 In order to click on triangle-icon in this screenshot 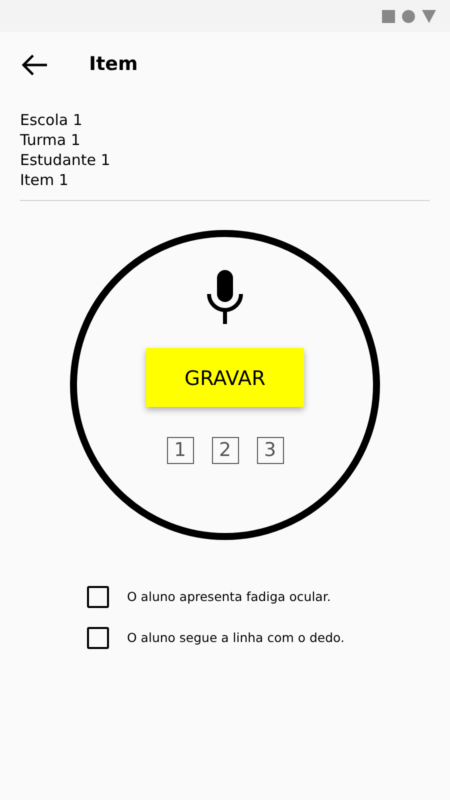, I will do `click(429, 16)`.